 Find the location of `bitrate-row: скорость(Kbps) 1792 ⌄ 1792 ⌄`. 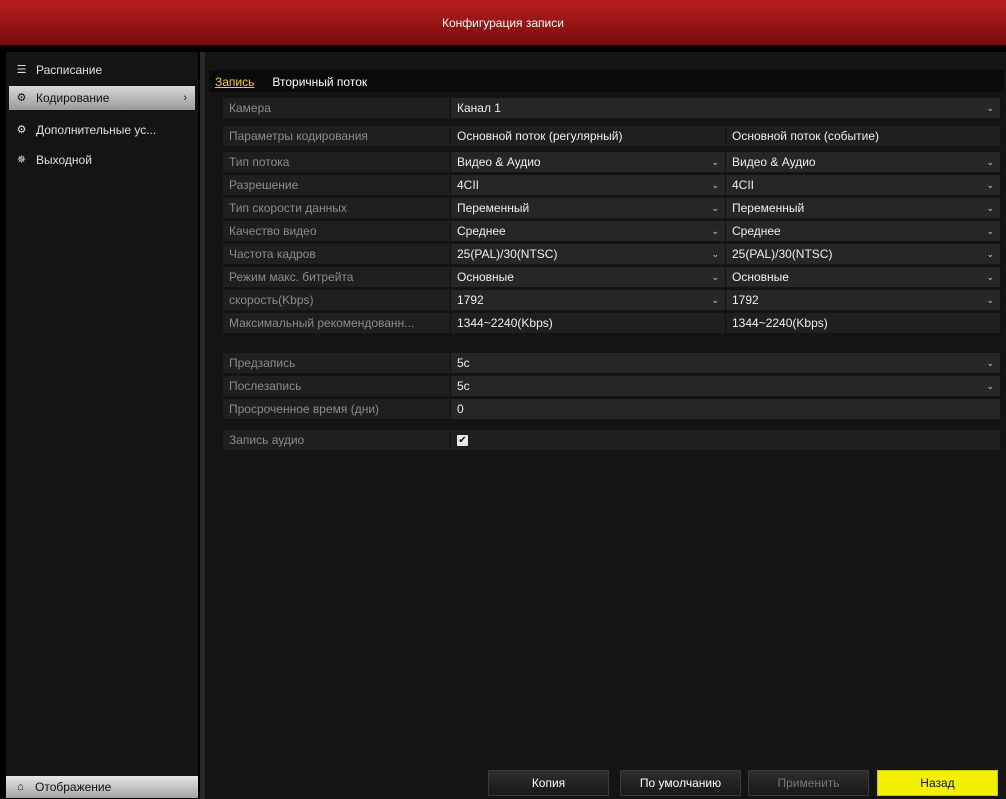

bitrate-row: скорость(Kbps) 1792 ⌄ 1792 ⌄ is located at coordinates (612, 300).